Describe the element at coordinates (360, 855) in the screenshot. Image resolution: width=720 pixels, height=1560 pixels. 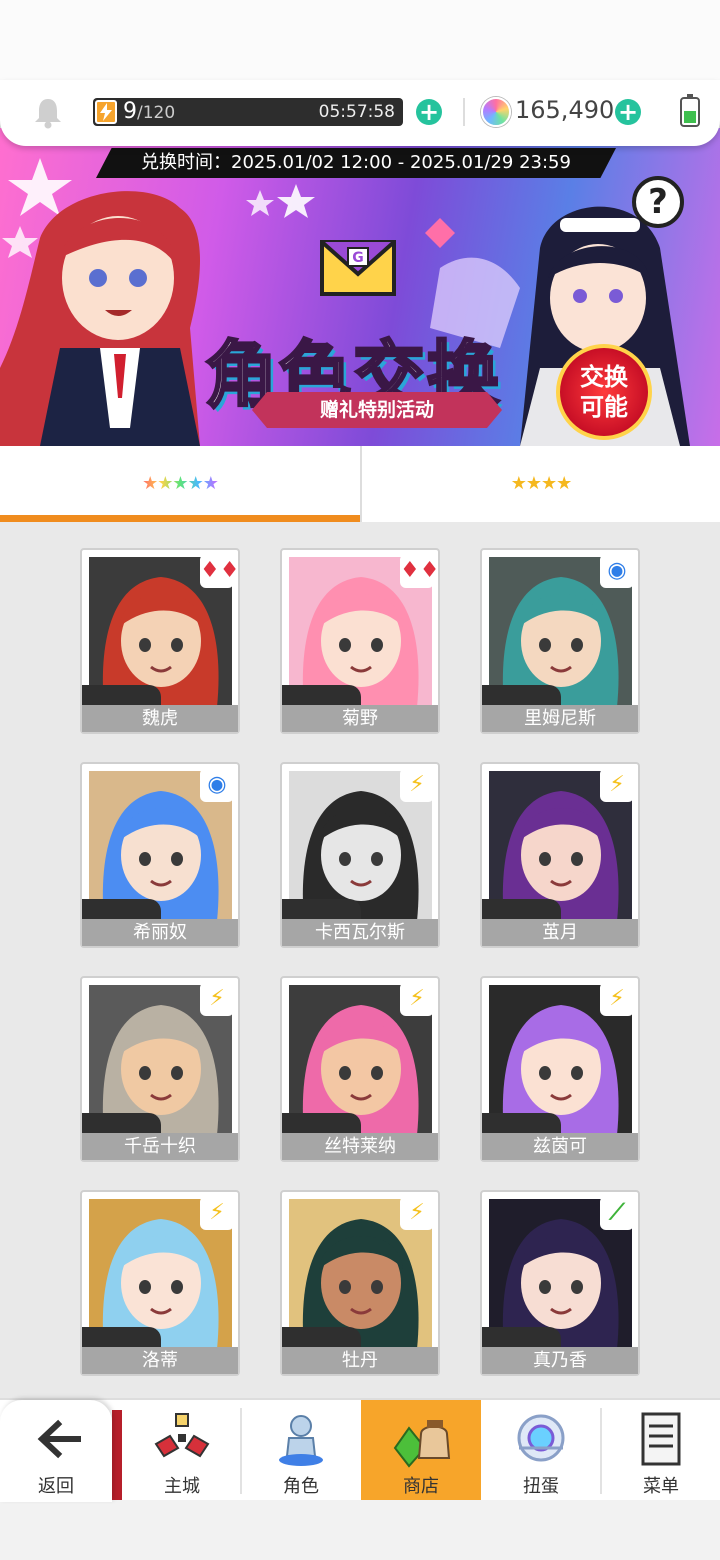
I see `character-card: ⚡ ★★★★★ 卡西瓦尔斯` at that location.